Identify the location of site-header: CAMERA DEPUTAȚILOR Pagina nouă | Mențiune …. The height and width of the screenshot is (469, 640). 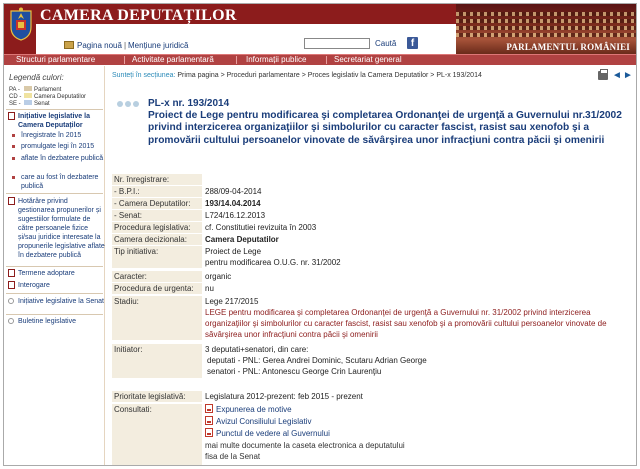
(320, 29).